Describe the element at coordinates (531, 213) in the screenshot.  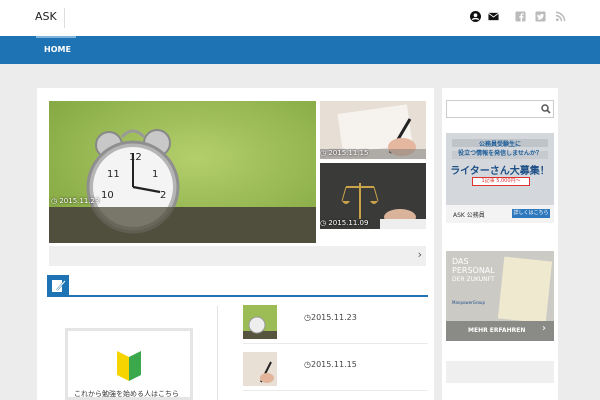
I see `ad1-cta-button: 詳しくはこちら` at that location.